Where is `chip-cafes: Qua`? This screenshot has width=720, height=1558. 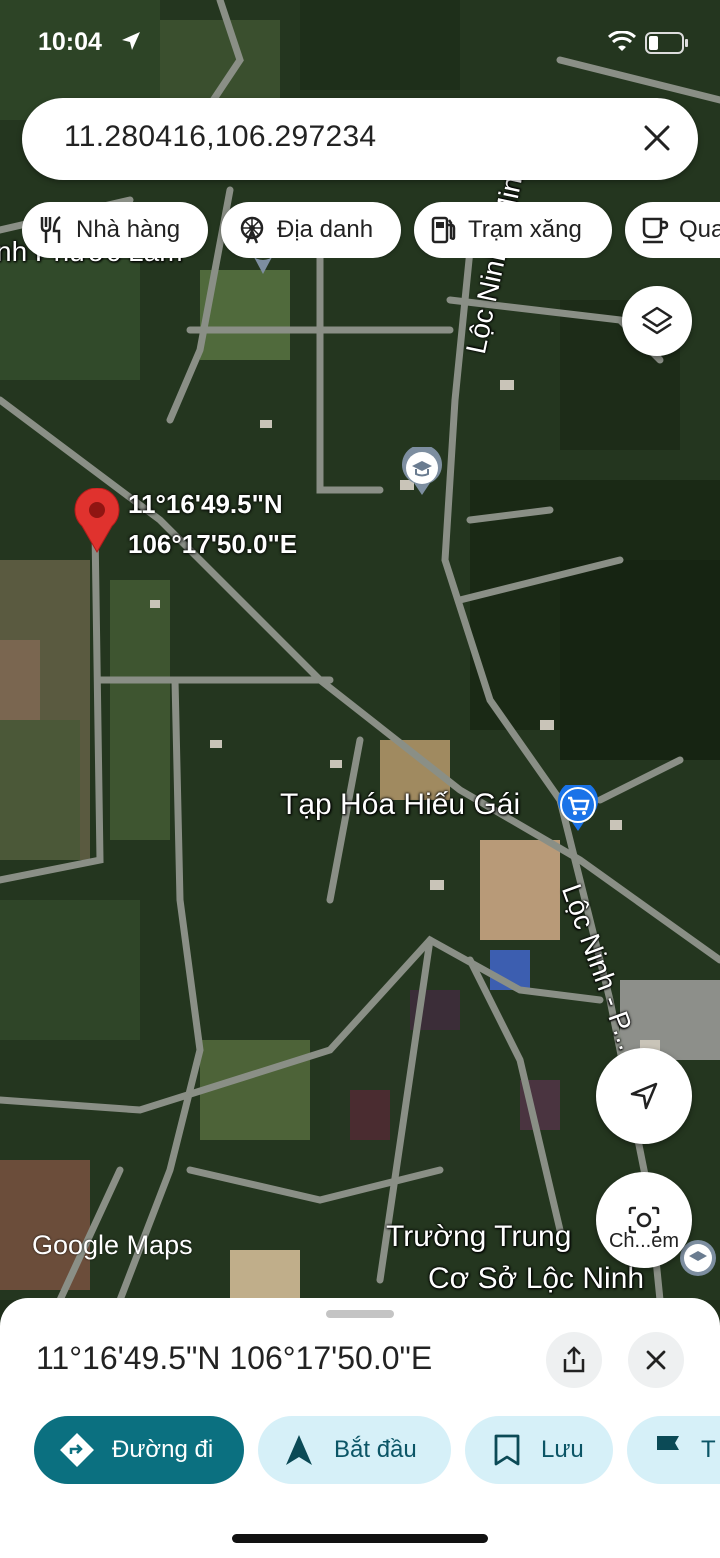 chip-cafes: Qua is located at coordinates (672, 230).